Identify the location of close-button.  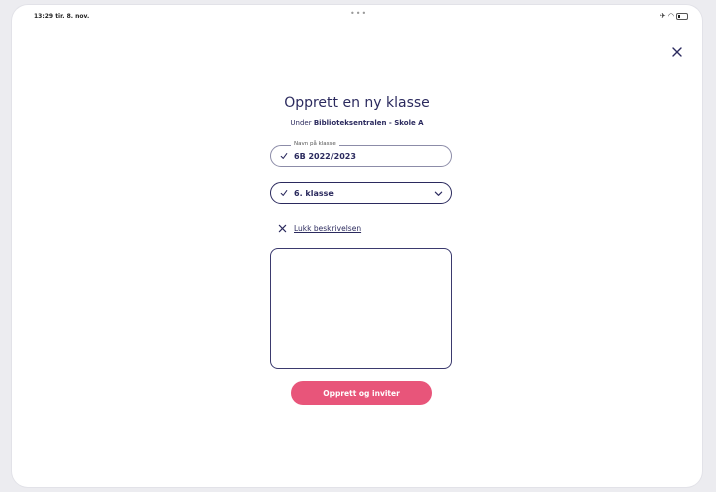
(677, 52).